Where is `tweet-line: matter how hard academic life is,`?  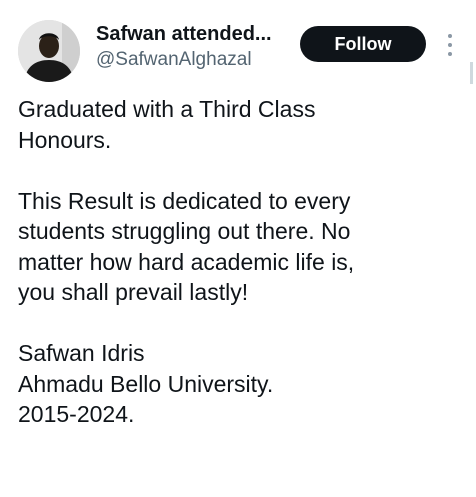 tweet-line: matter how hard academic life is, is located at coordinates (186, 261).